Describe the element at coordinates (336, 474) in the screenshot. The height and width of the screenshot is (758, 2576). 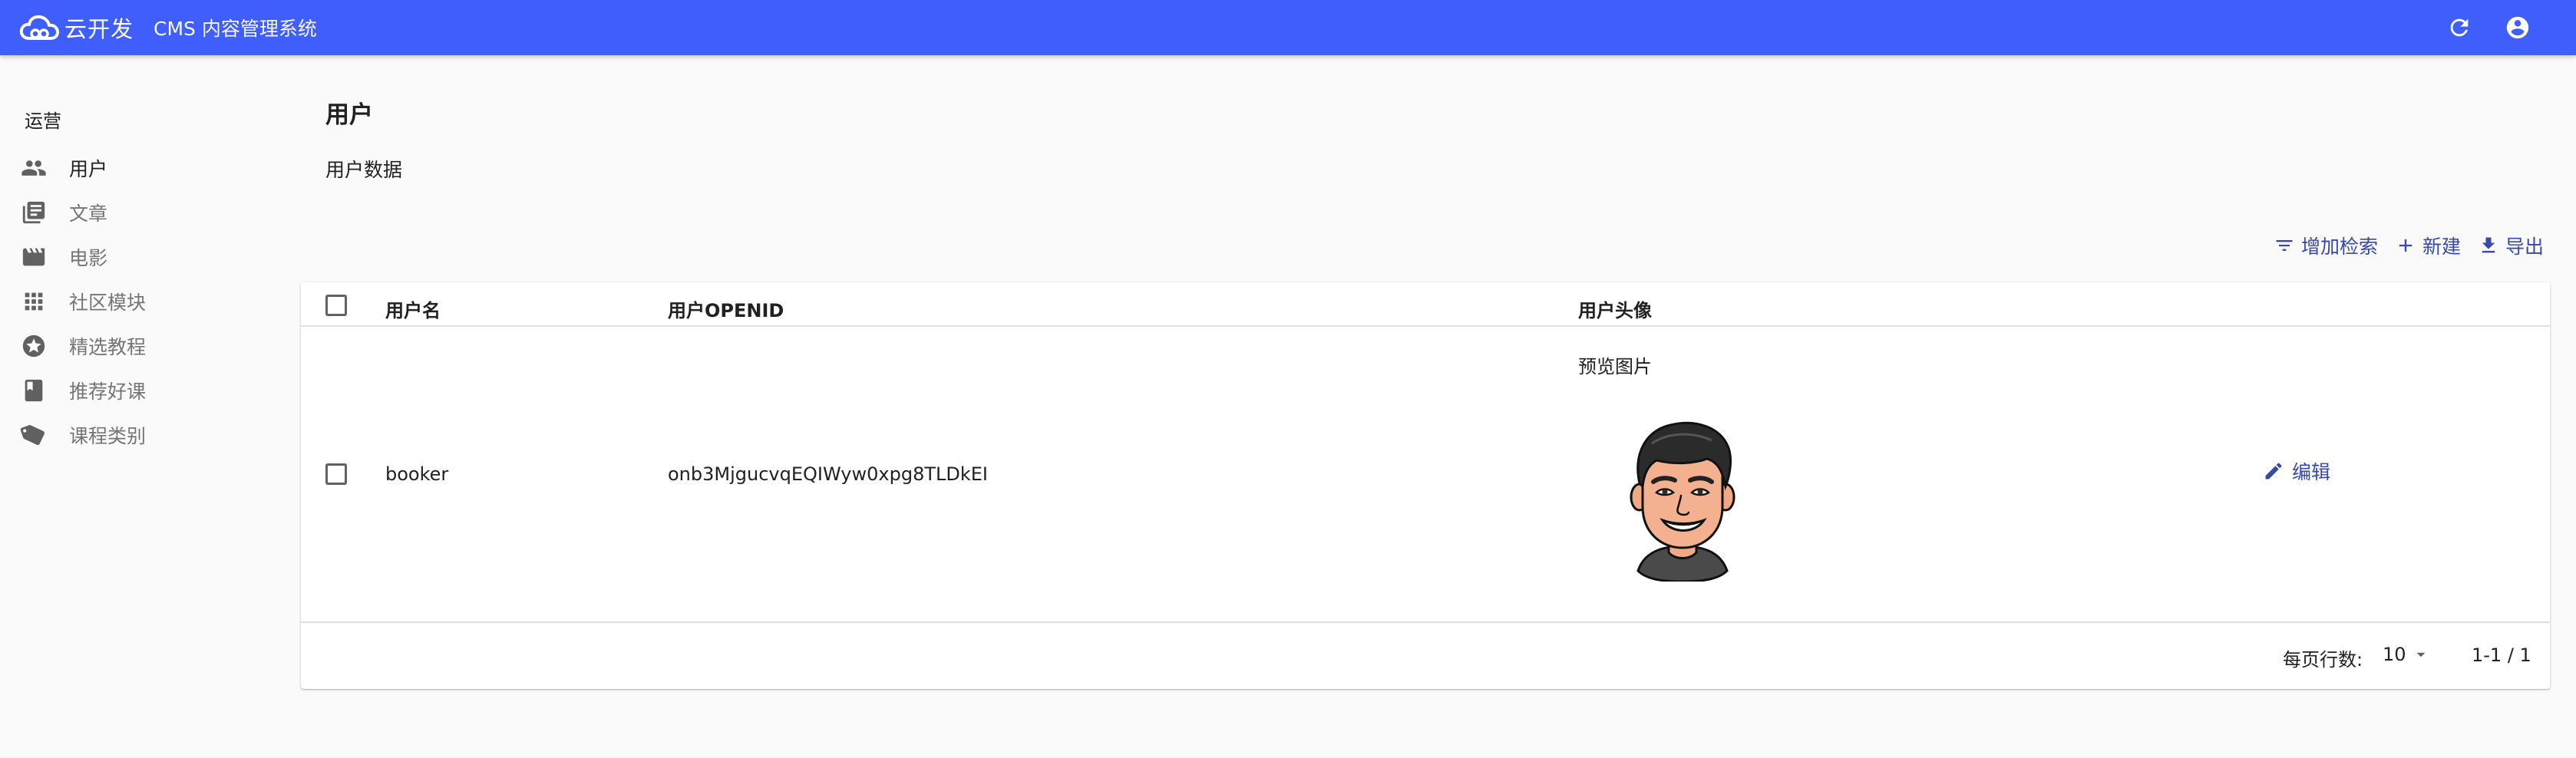
I see `row-checkbox` at that location.